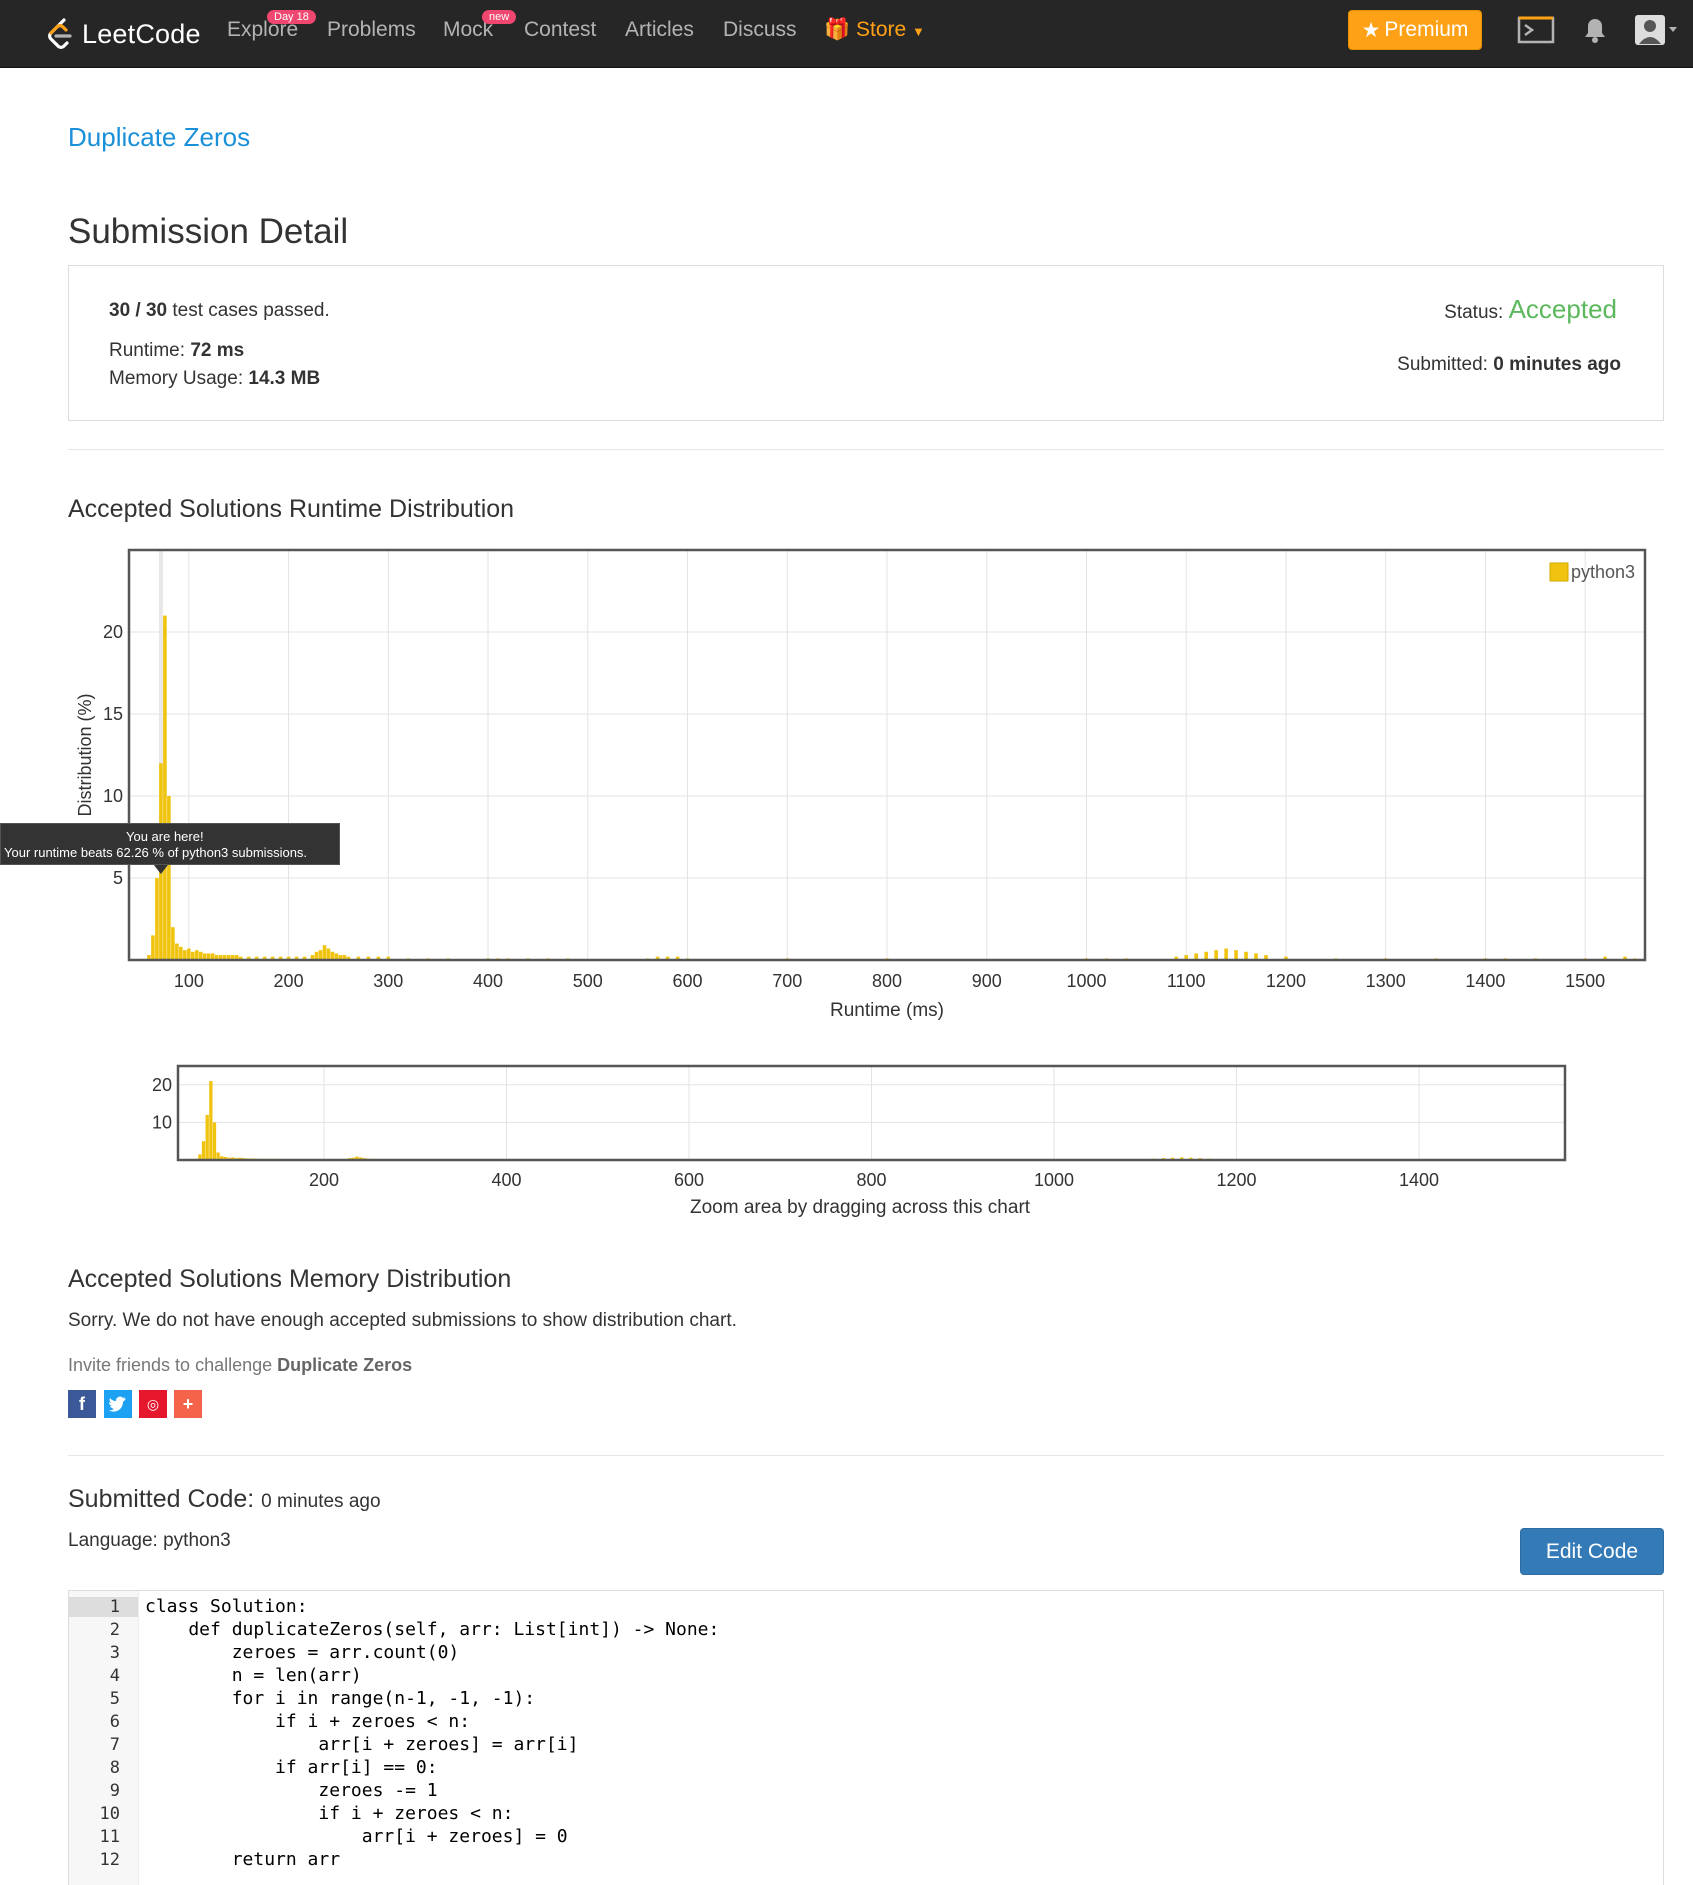 The height and width of the screenshot is (1885, 1693). I want to click on y-tick-label: 15, so click(113, 714).